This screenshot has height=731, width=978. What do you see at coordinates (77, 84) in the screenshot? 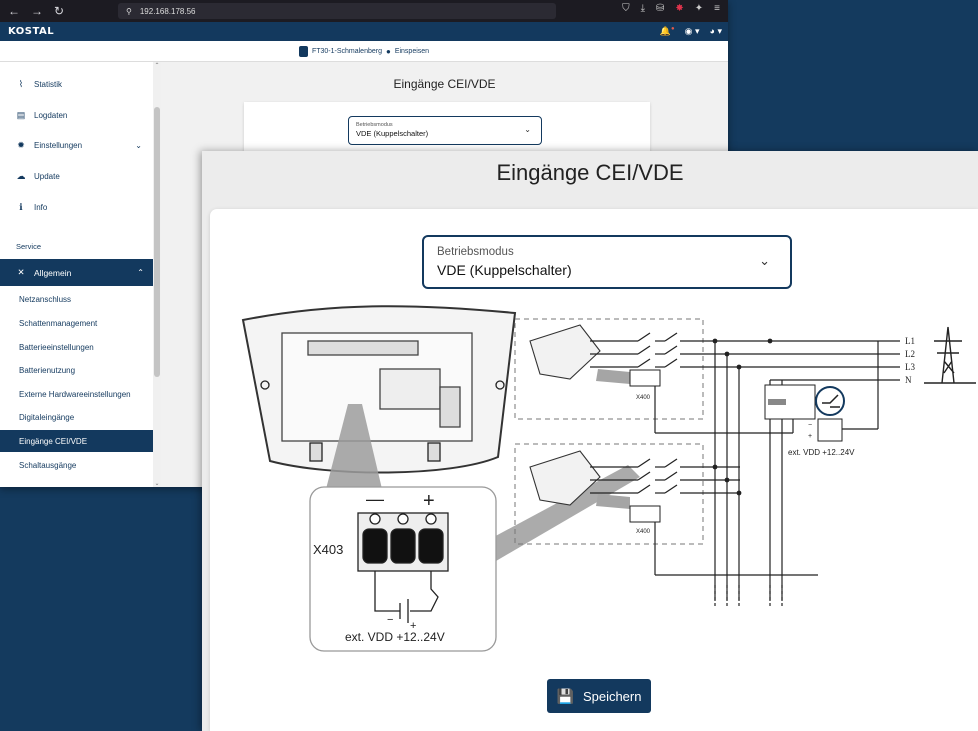
I see `sidebar-item-statistik: ⌇ Statistik` at bounding box center [77, 84].